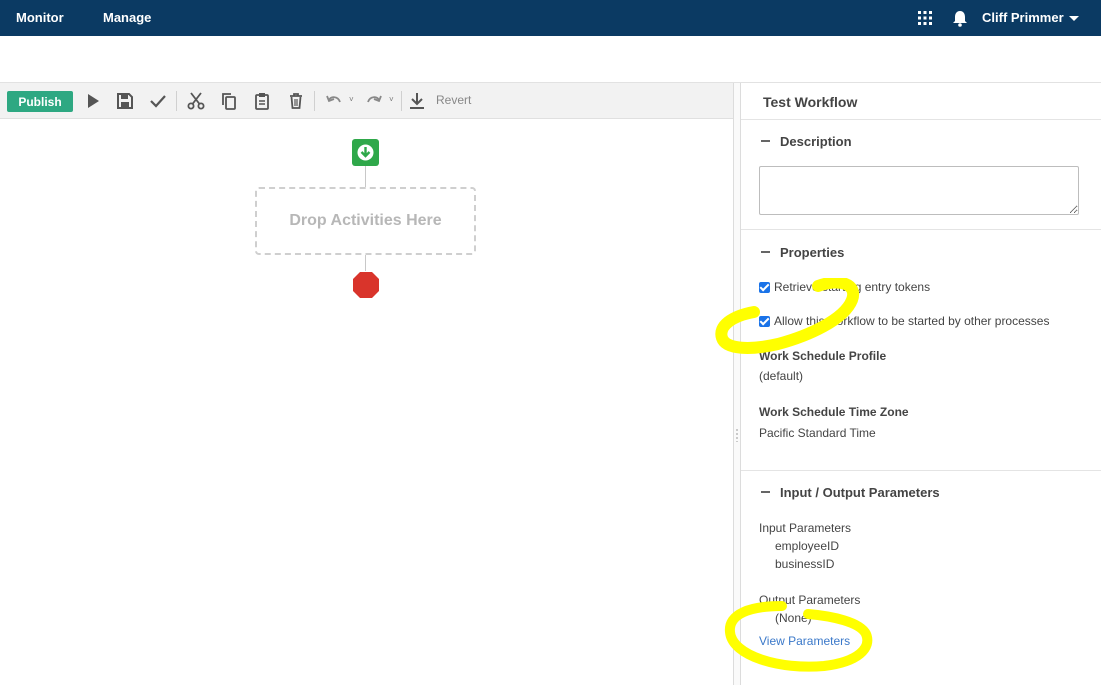 Image resolution: width=1101 pixels, height=685 pixels. What do you see at coordinates (351, 99) in the screenshot?
I see `undo-dropdown-chevron-icon: ˅` at bounding box center [351, 99].